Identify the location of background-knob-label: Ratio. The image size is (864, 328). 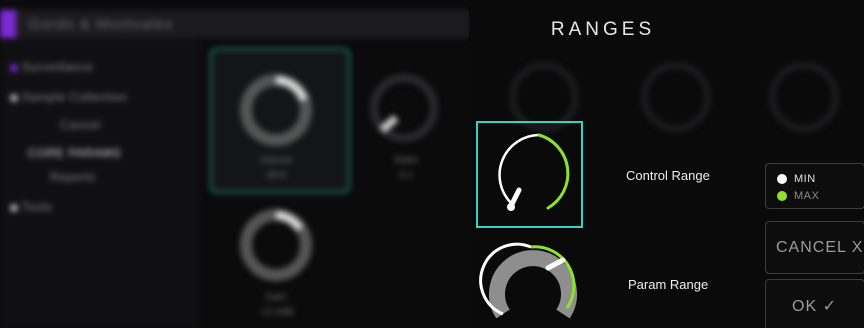
(406, 160).